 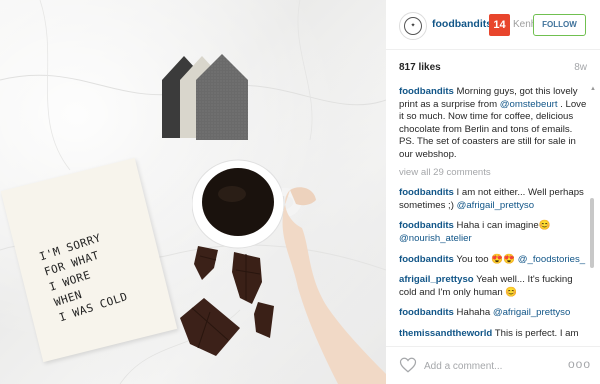 I want to click on comment-scrollbar: ▲, so click(x=593, y=212).